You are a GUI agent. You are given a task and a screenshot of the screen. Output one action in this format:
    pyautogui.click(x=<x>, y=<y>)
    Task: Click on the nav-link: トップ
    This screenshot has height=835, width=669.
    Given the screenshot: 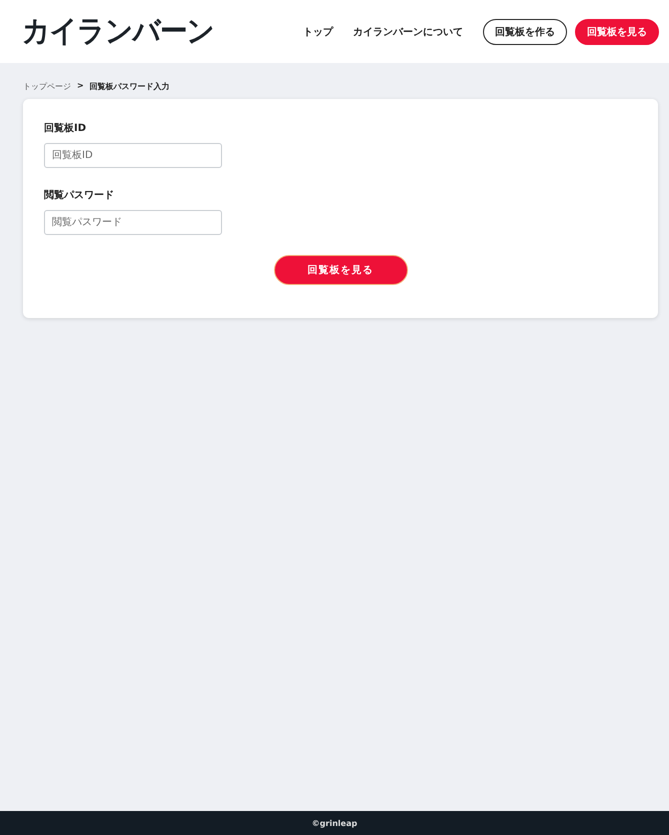 What is the action you would take?
    pyautogui.click(x=318, y=31)
    